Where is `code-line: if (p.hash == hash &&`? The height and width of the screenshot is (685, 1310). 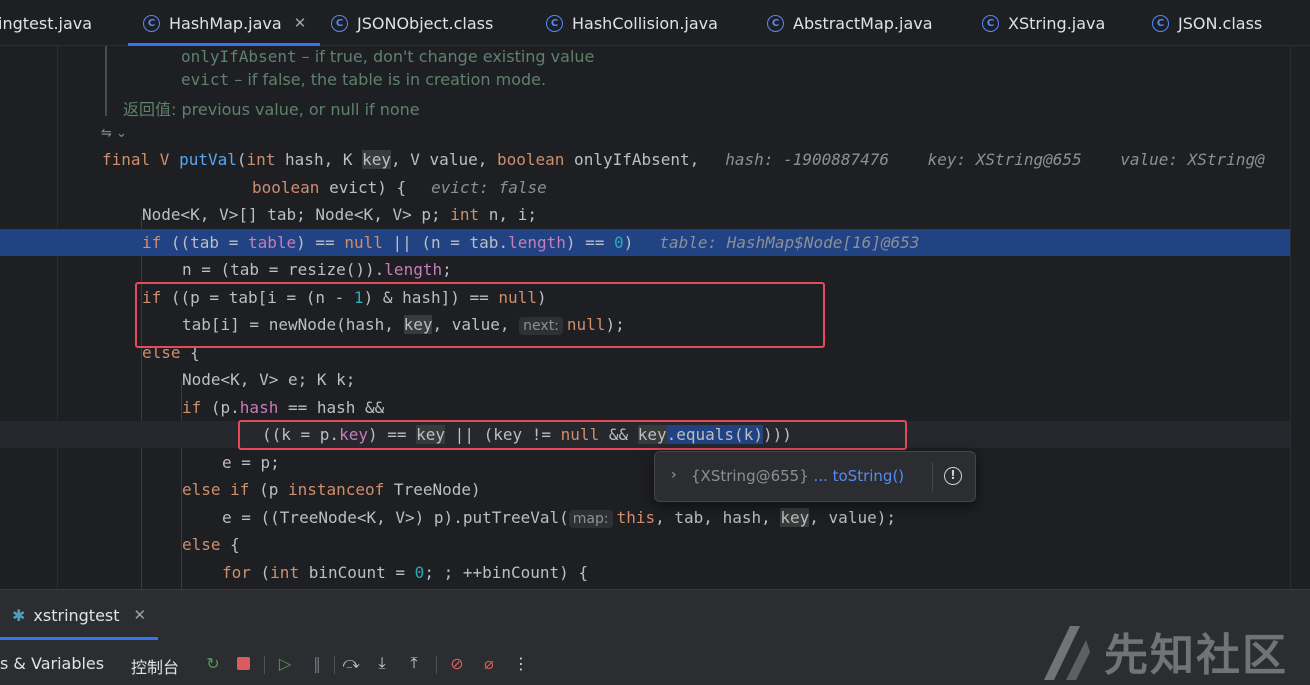 code-line: if (p.hash == hash && is located at coordinates (655, 407).